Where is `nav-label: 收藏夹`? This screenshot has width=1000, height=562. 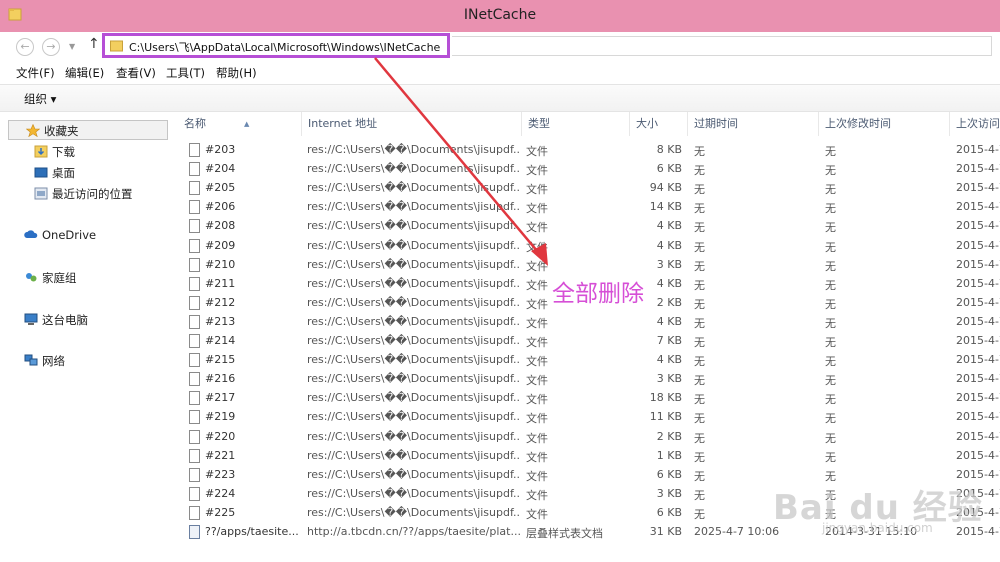 nav-label: 收藏夹 is located at coordinates (61, 131).